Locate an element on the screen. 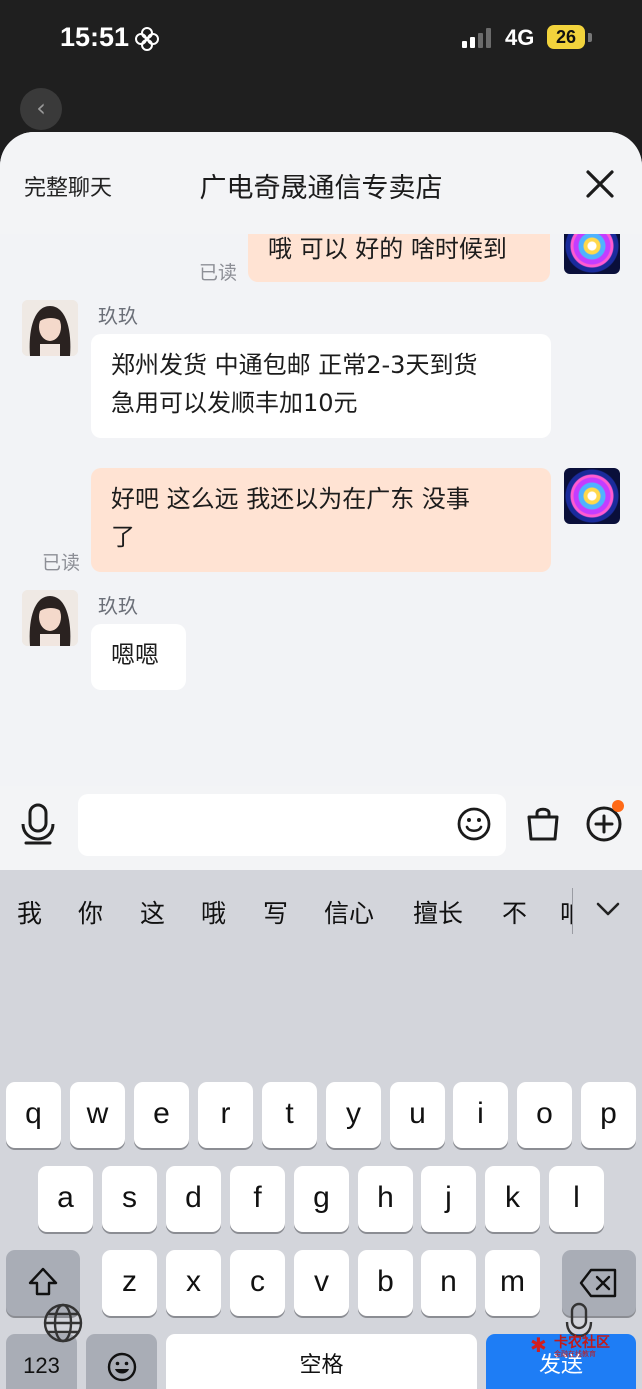  watermark-logo: ✱ 卡农社区 金融在线教育 is located at coordinates (570, 1347).